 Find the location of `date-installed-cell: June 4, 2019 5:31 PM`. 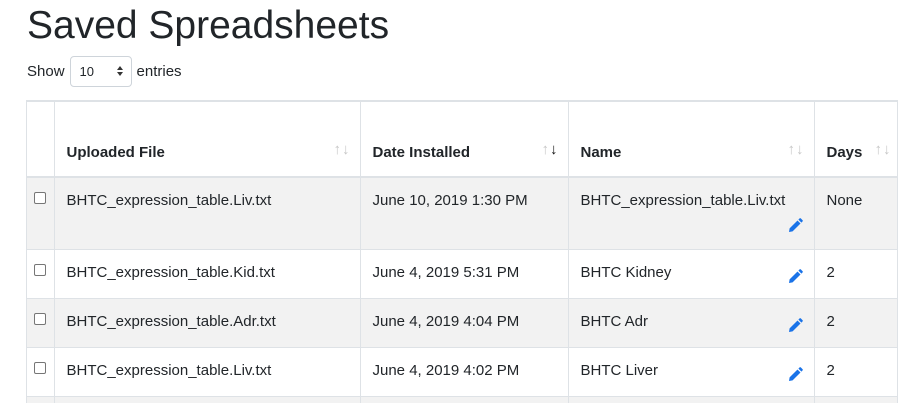

date-installed-cell: June 4, 2019 5:31 PM is located at coordinates (464, 273).